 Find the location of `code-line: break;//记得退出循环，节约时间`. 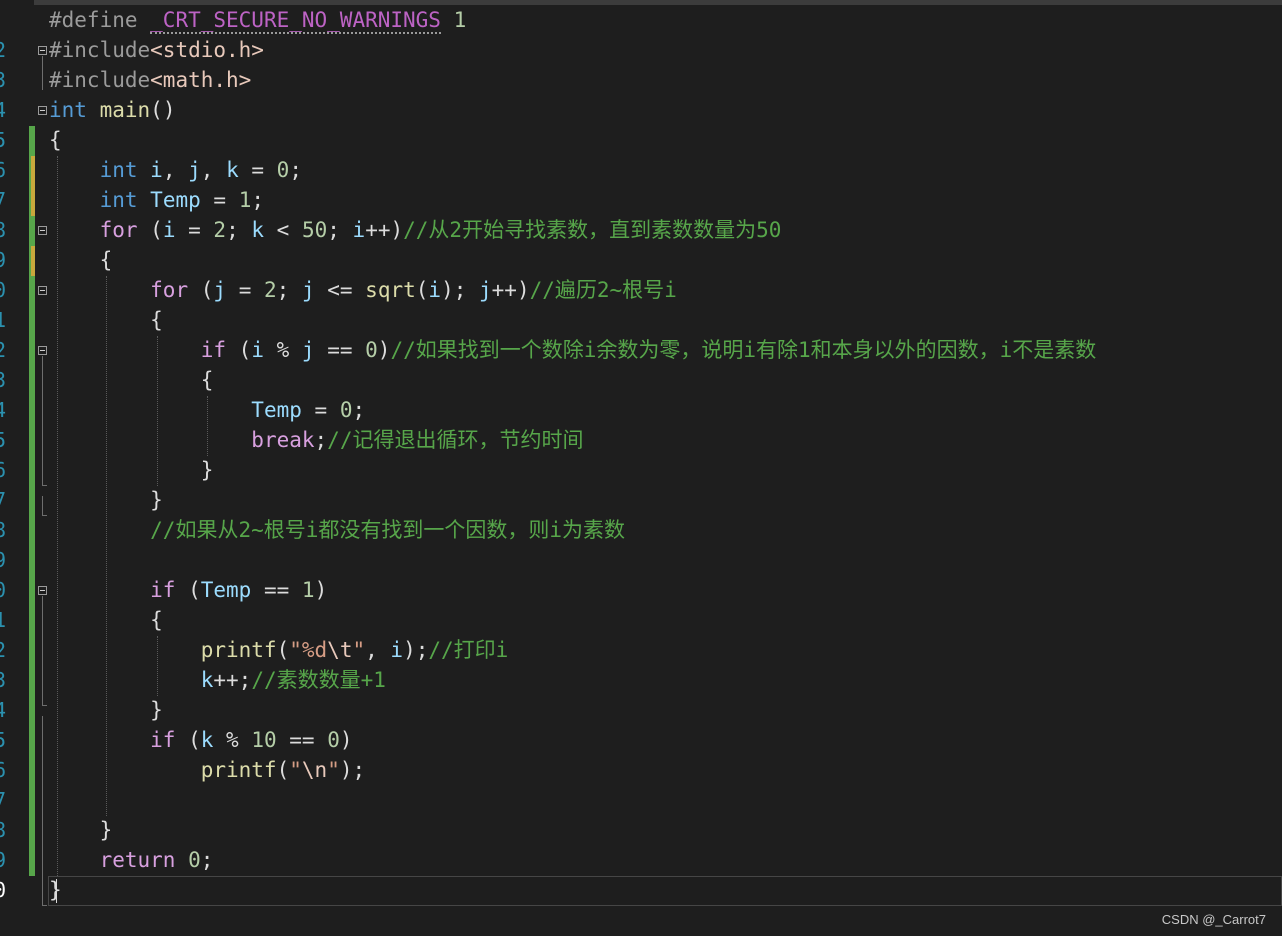

code-line: break;//记得退出循环，节约时间 is located at coordinates (316, 440).